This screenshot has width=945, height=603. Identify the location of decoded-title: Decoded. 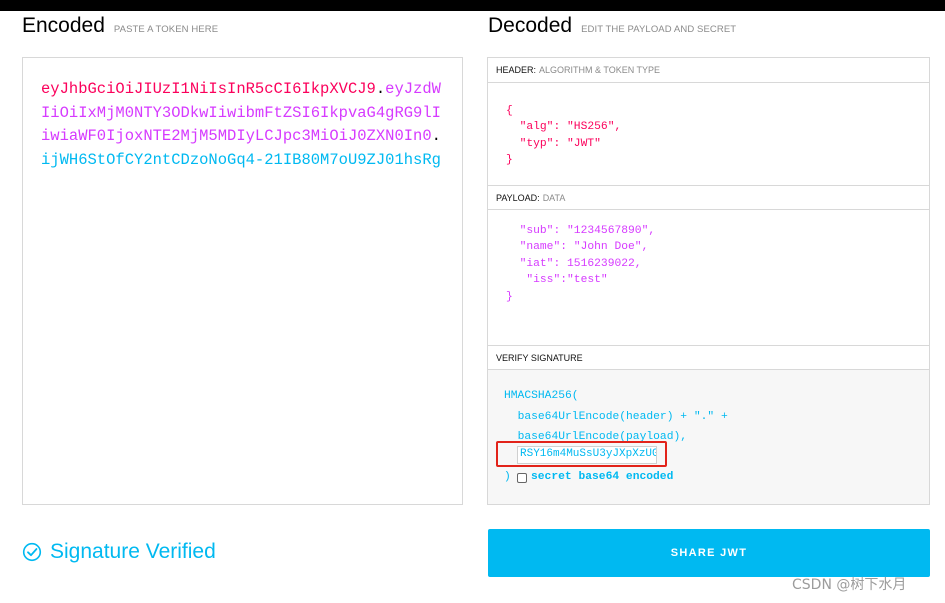
(530, 25).